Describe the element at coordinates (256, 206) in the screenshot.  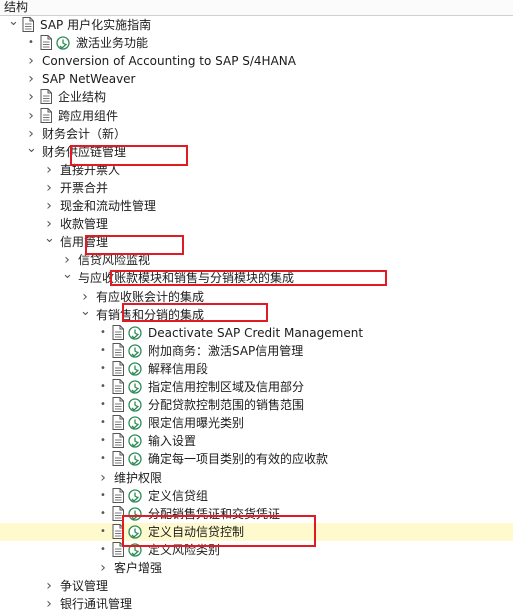
I see `tree-node: › 现金和流动性管理` at that location.